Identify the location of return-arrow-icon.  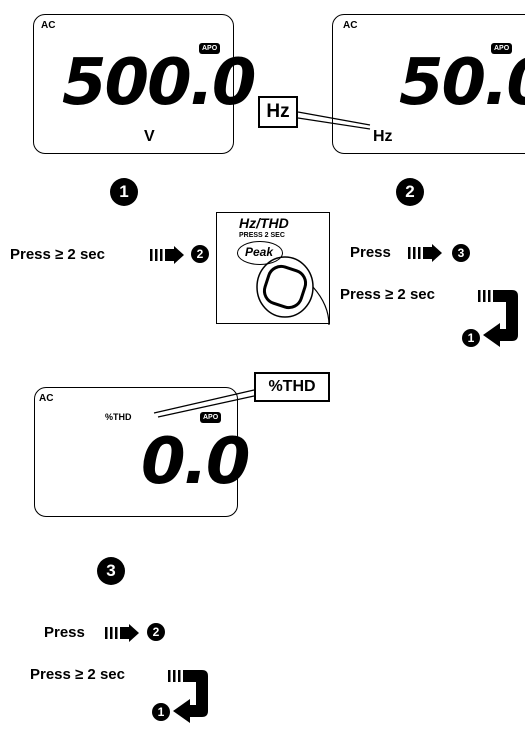
(188, 696).